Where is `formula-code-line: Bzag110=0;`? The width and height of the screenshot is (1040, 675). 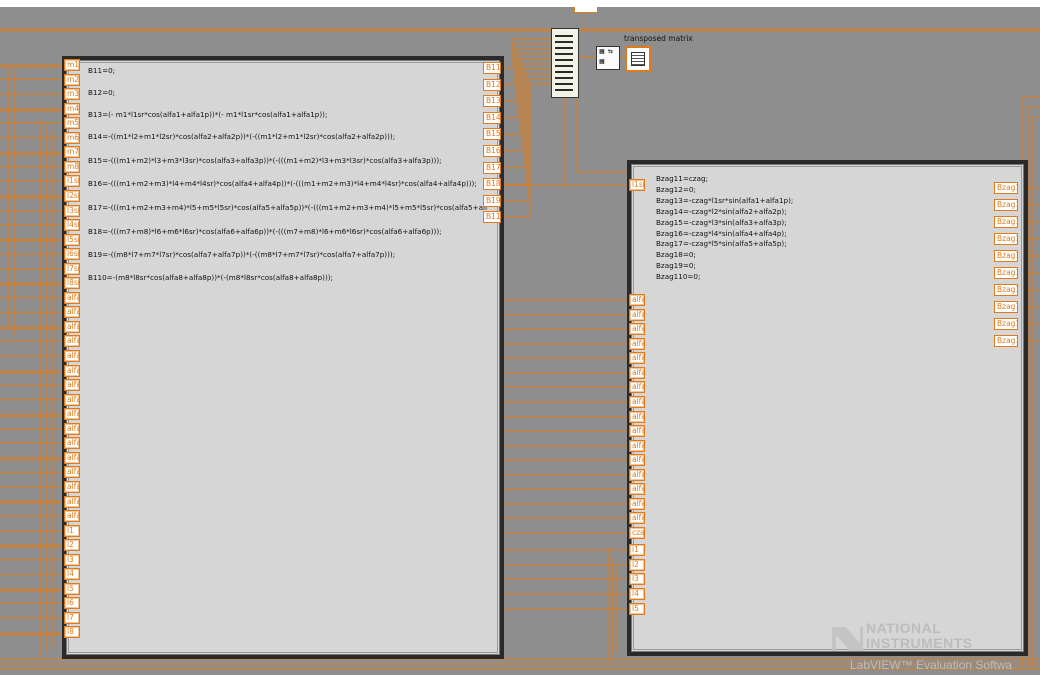 formula-code-line: Bzag110=0; is located at coordinates (678, 276).